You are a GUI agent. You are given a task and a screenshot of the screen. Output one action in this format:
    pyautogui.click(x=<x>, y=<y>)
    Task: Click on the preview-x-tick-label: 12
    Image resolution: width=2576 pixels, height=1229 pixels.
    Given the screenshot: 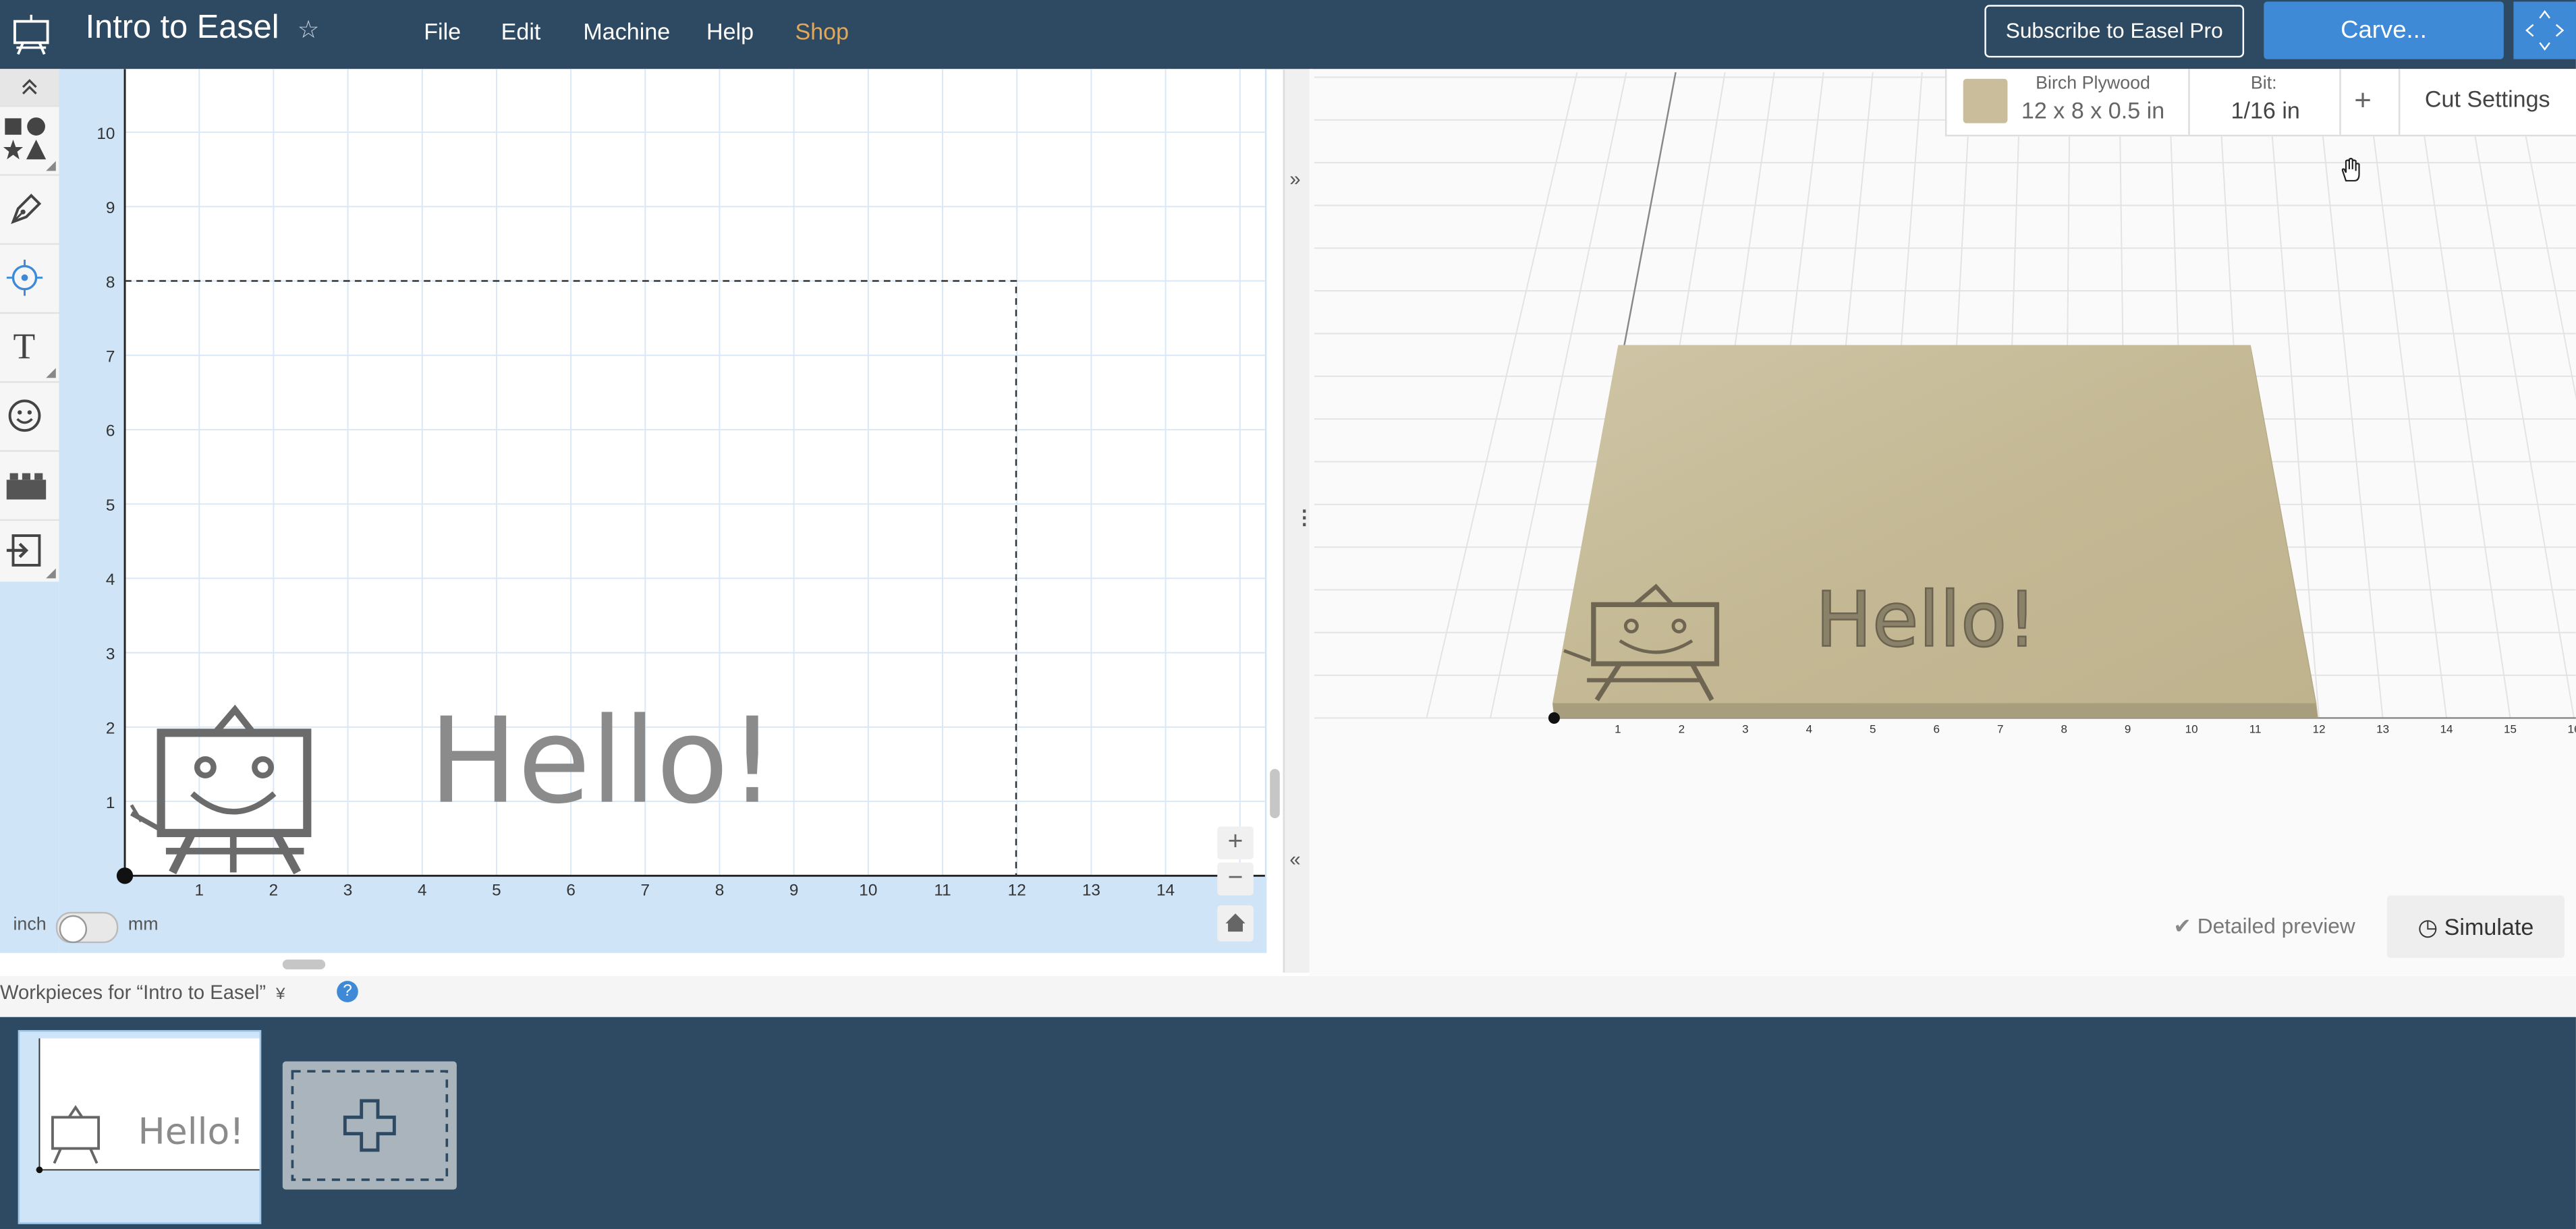 What is the action you would take?
    pyautogui.click(x=2319, y=729)
    